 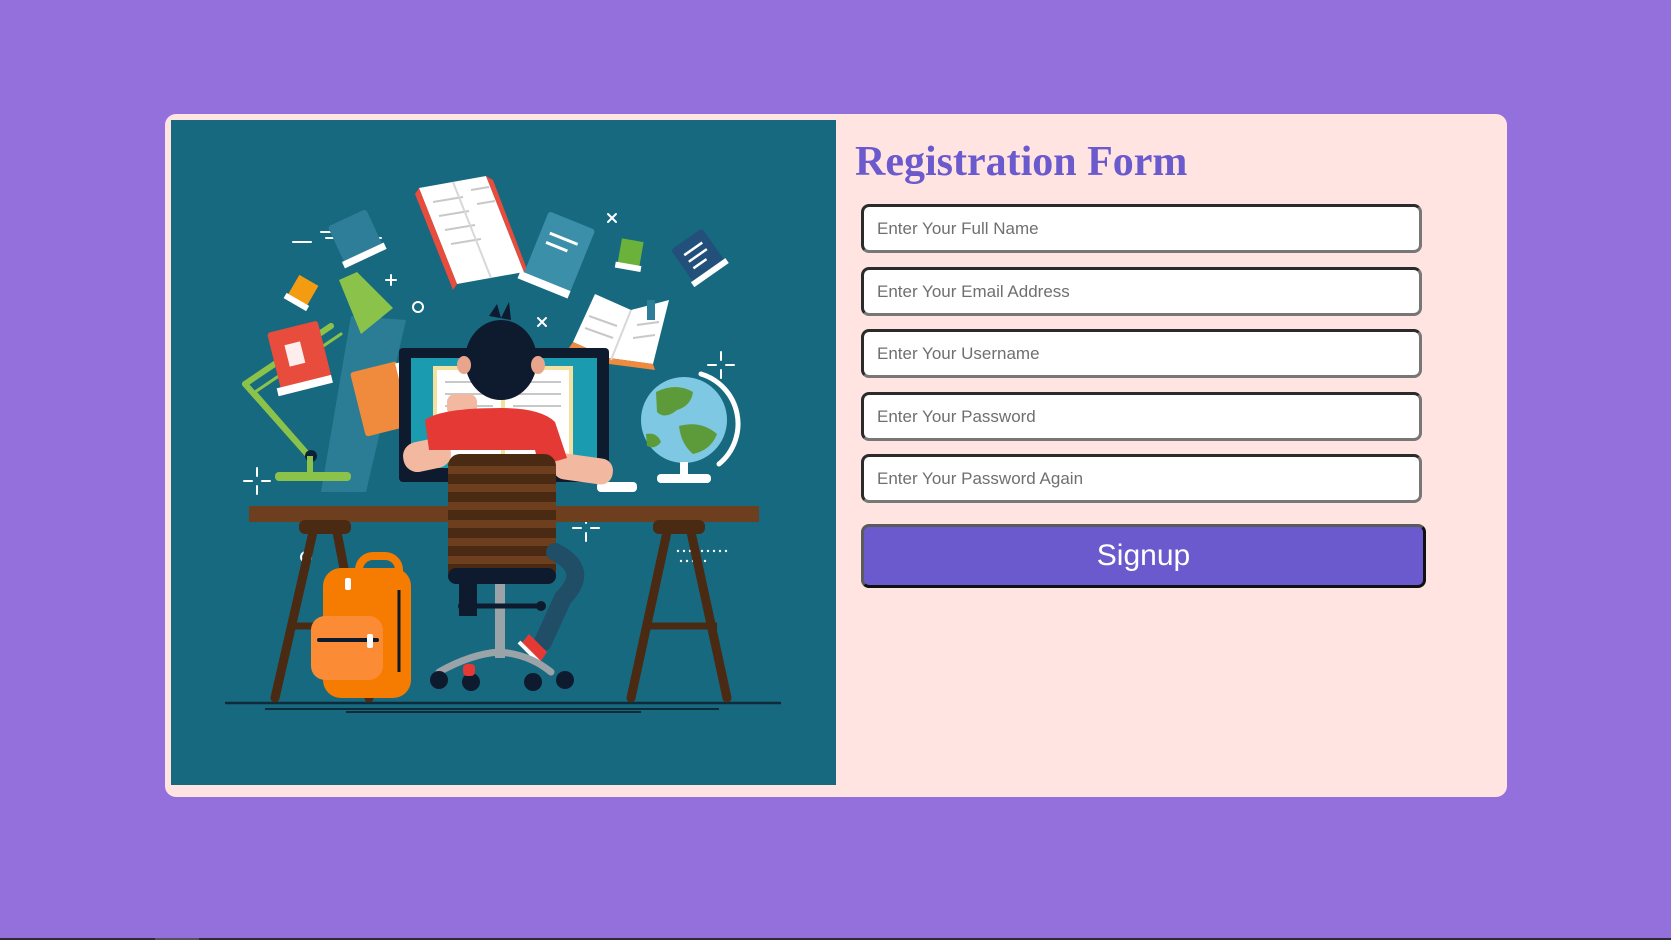 I want to click on username-input, so click(x=1141, y=353).